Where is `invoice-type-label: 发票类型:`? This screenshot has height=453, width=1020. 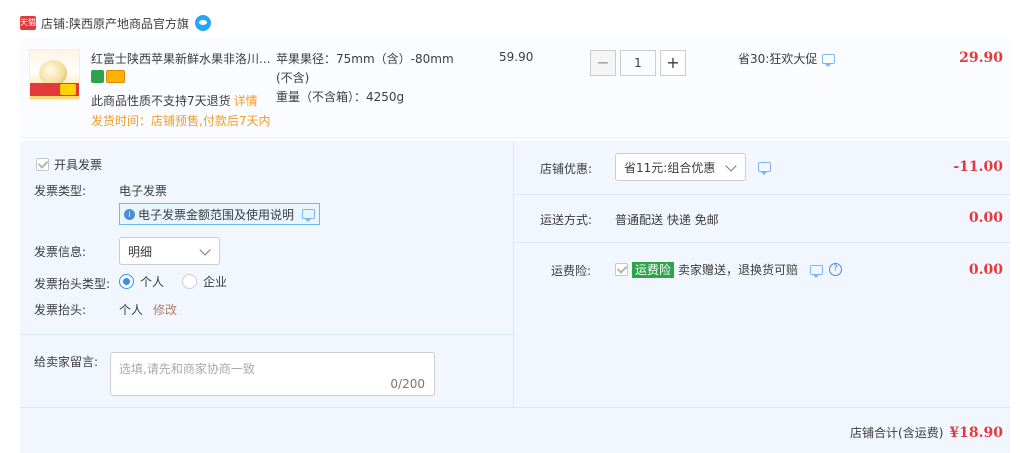
invoice-type-label: 发票类型: is located at coordinates (60, 191).